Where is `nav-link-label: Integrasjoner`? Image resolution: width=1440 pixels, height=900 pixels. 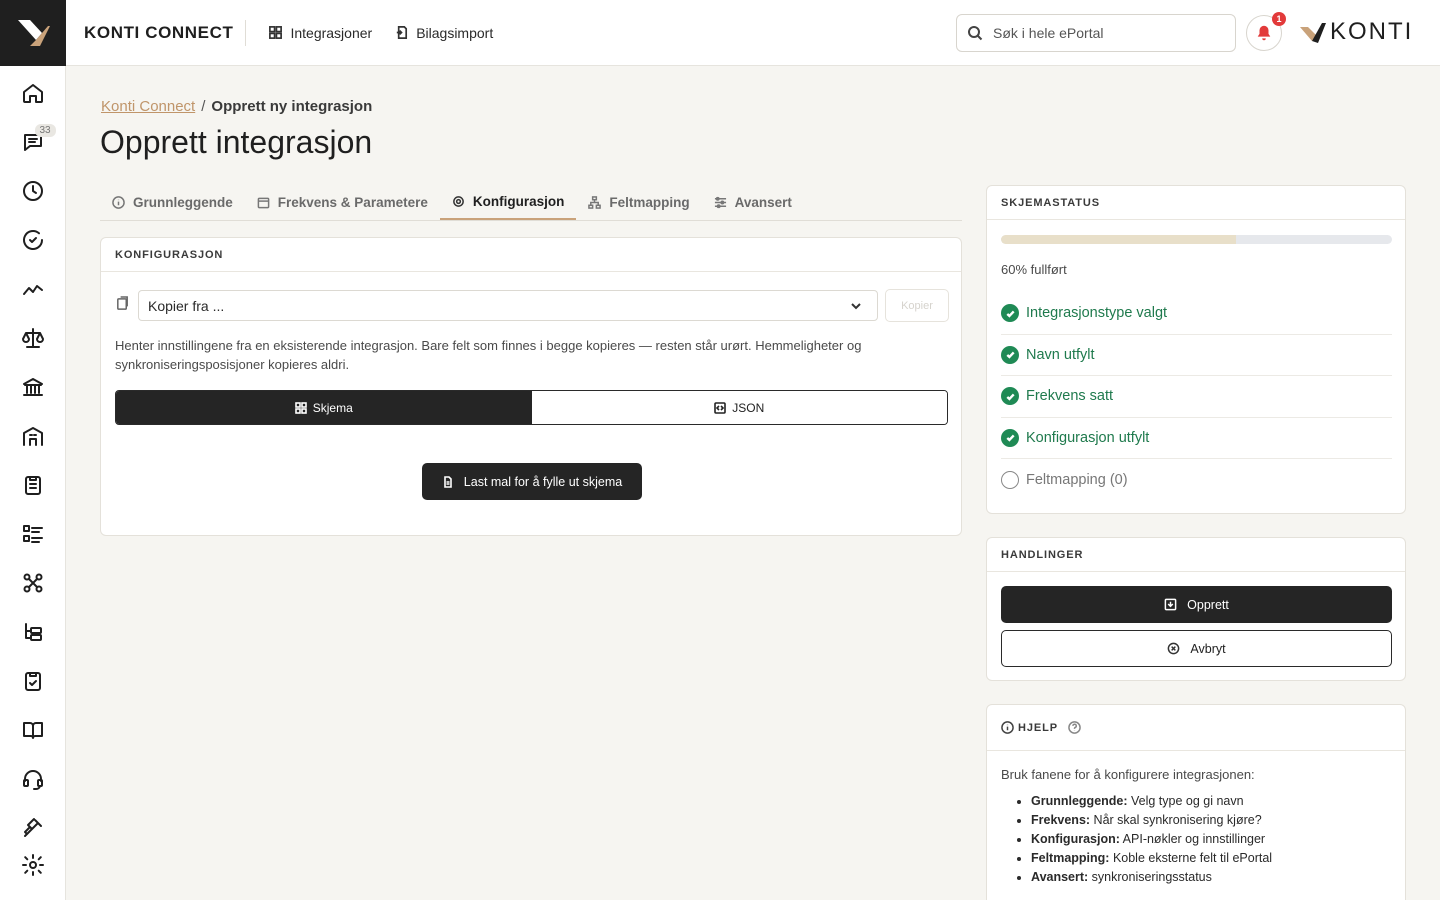 nav-link-label: Integrasjoner is located at coordinates (331, 32).